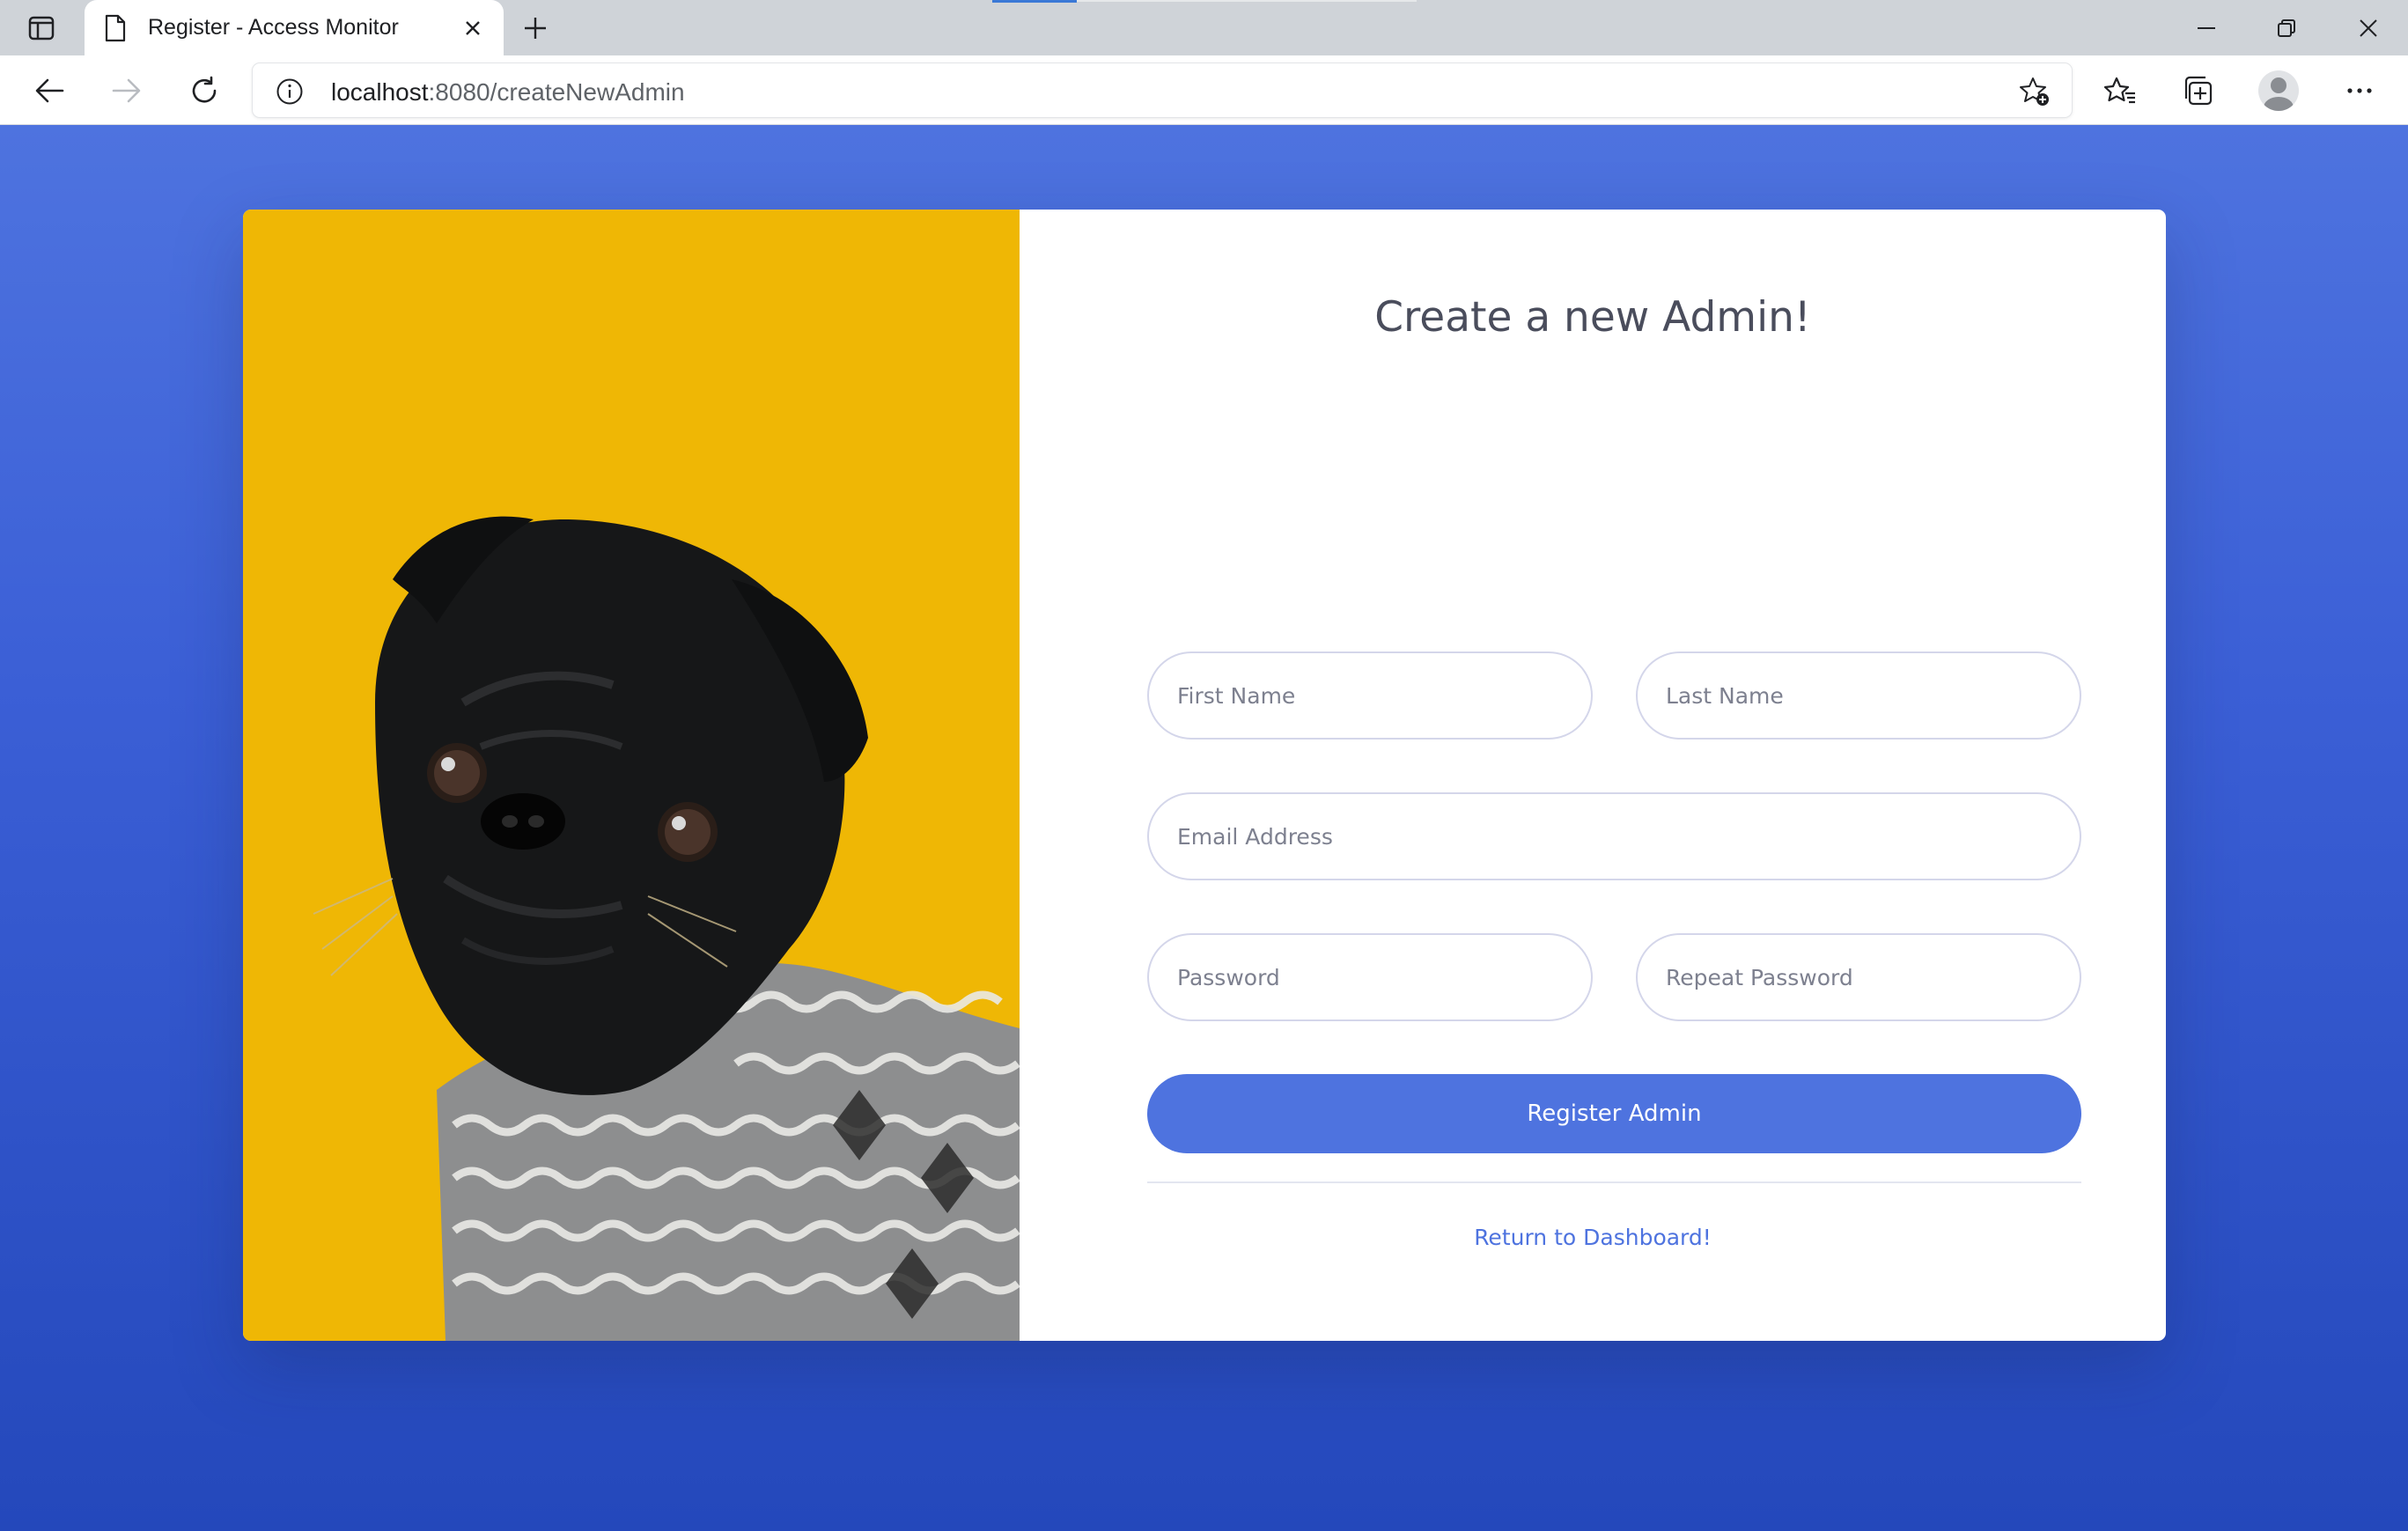 Image resolution: width=2408 pixels, height=1531 pixels. I want to click on loading-track, so click(1247, 1).